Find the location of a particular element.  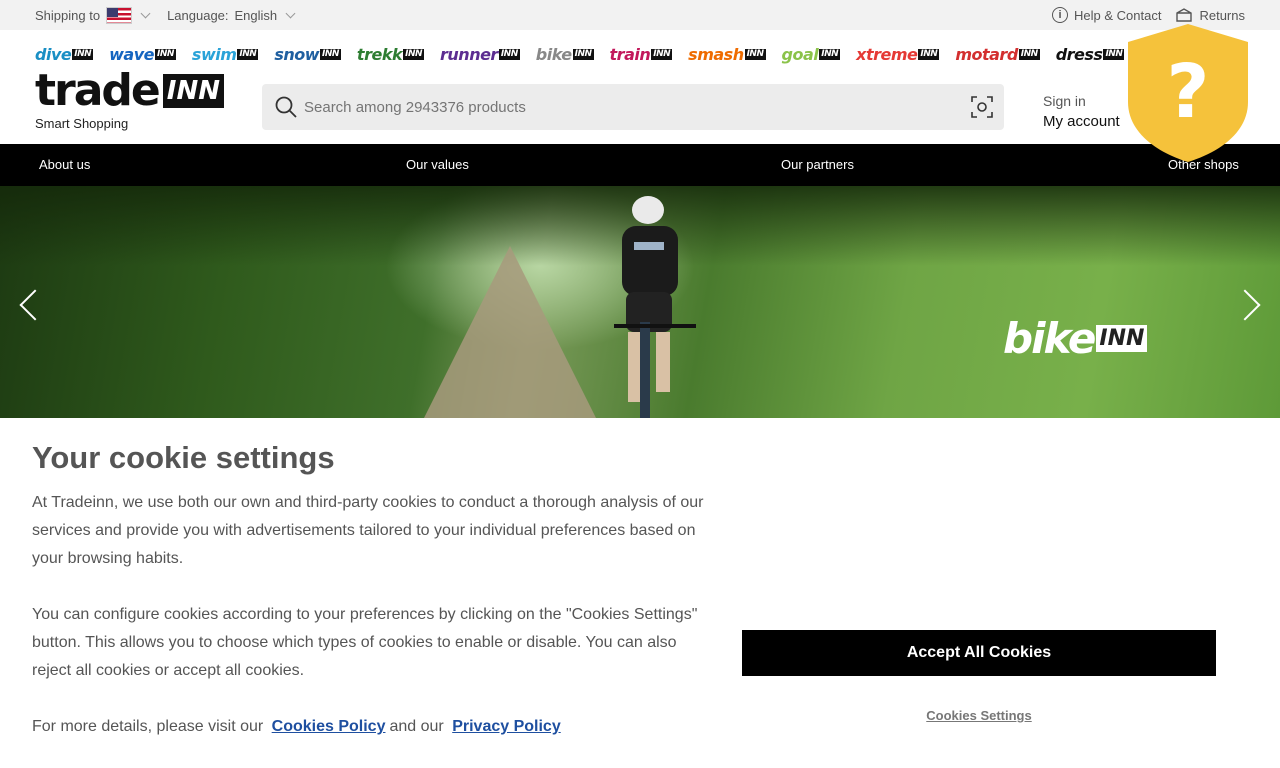

us-flag-icon is located at coordinates (119, 15).